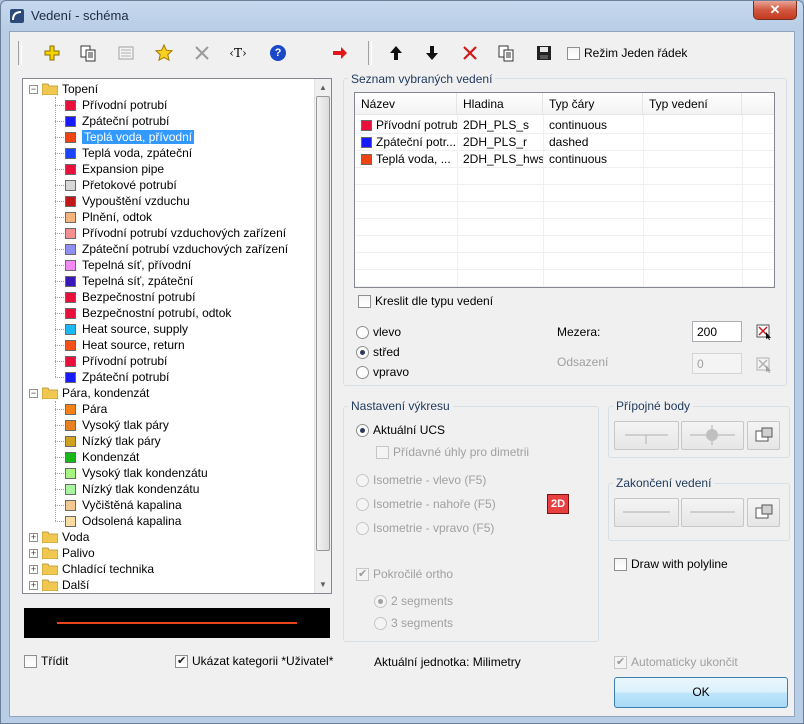 This screenshot has width=804, height=724. I want to click on tree-item-label: Tepelná síť, přívodní, so click(137, 265).